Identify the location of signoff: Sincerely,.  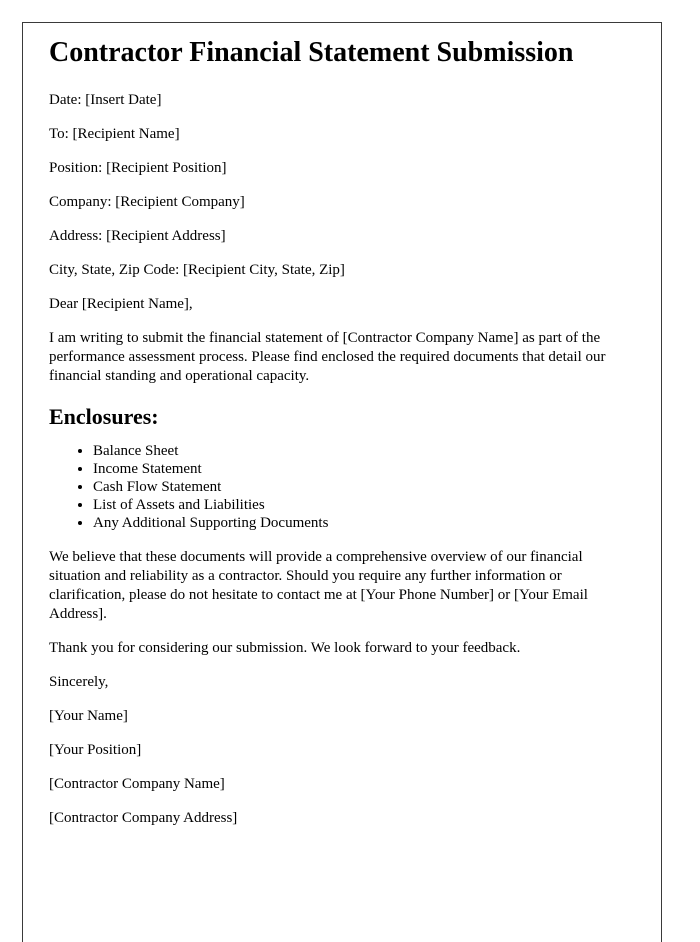
(79, 682).